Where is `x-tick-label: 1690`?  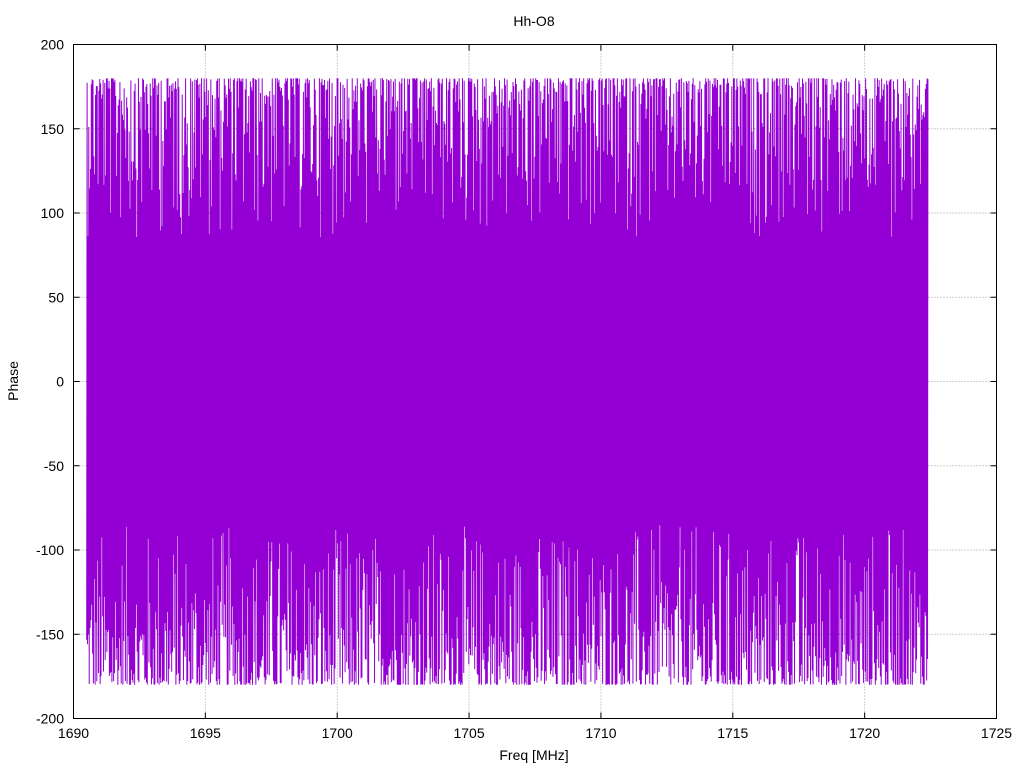
x-tick-label: 1690 is located at coordinates (73, 733).